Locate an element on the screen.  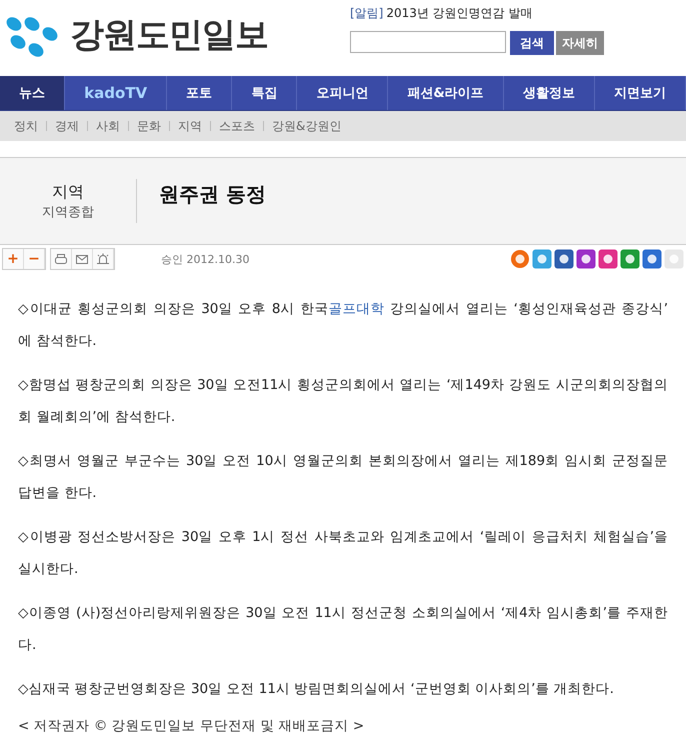
copyright-notice: < 저작권자 © 강원도민일보 무단전재 및 재배포금지 > is located at coordinates (192, 726).